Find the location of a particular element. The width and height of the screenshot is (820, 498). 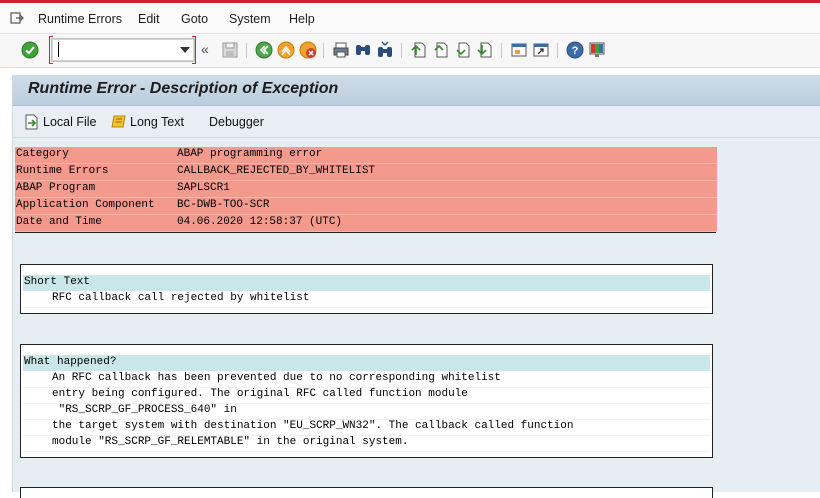

debugger-button: Debugger is located at coordinates (236, 122).